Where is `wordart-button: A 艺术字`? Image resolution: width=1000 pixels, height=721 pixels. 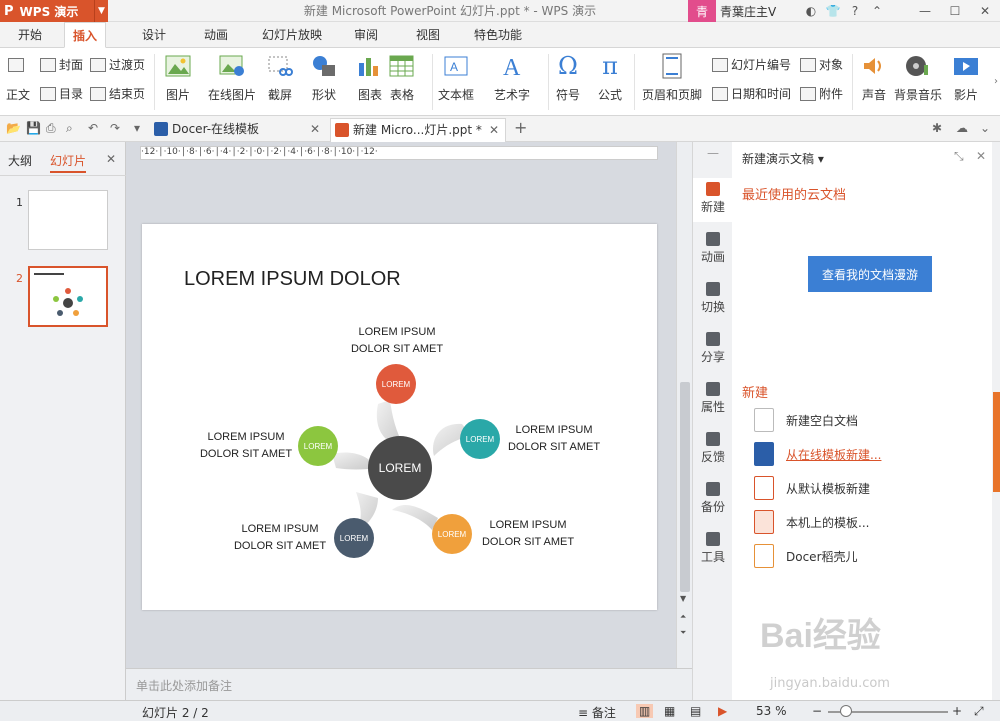
wordart-button: A 艺术字 is located at coordinates (512, 77).